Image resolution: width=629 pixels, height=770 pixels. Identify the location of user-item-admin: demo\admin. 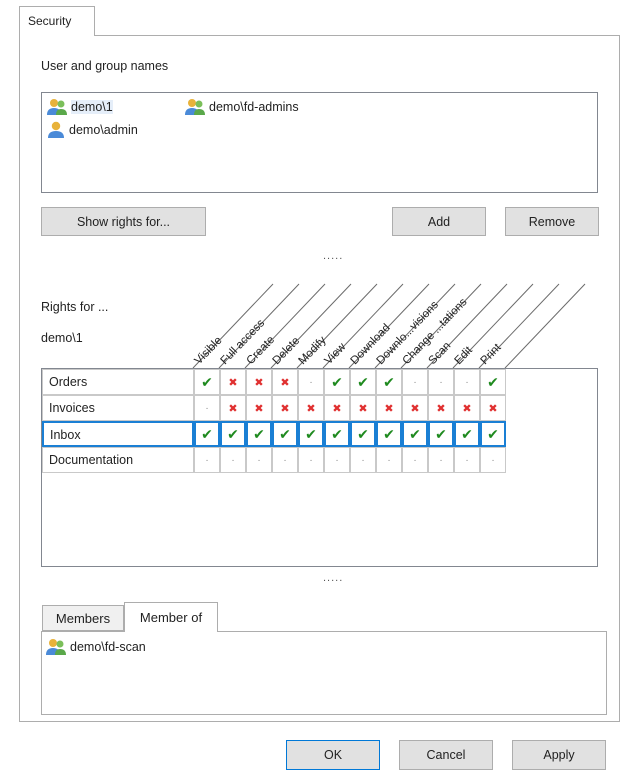
(92, 130).